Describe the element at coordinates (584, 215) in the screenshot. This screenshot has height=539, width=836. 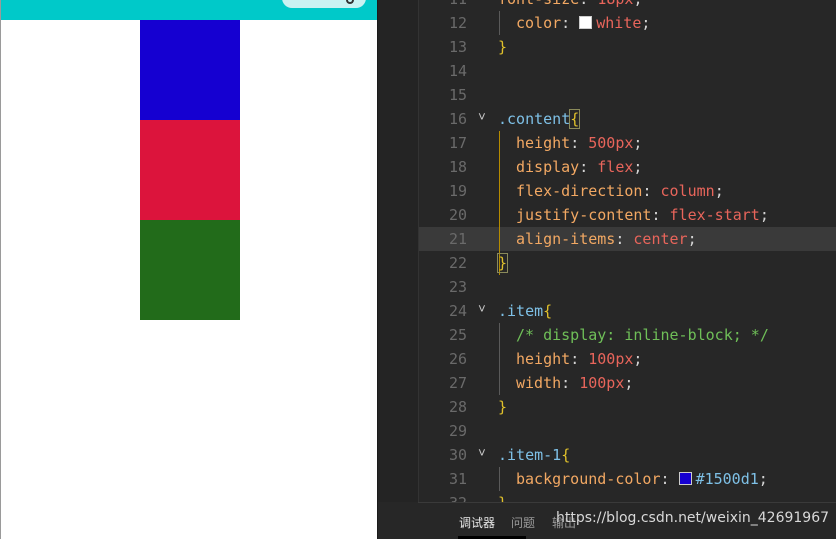
I see `code-token: justify-content` at that location.